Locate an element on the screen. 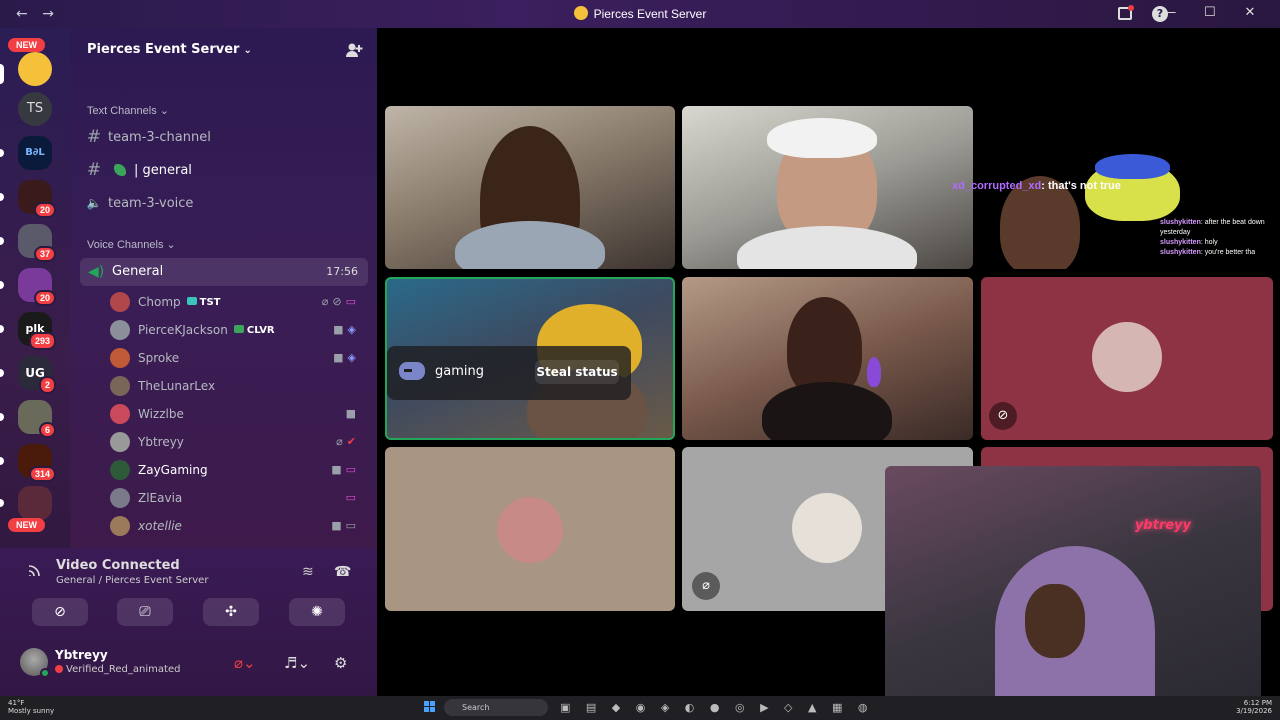 The image size is (1280, 720). mention-badge: 293 is located at coordinates (42, 341).